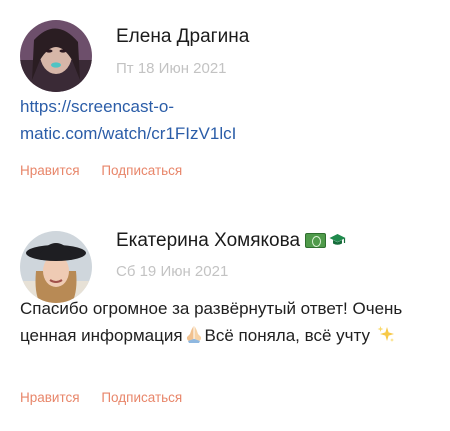 This screenshot has width=450, height=431. What do you see at coordinates (171, 68) in the screenshot?
I see `comment-date: Пт 18 Июн 2021` at bounding box center [171, 68].